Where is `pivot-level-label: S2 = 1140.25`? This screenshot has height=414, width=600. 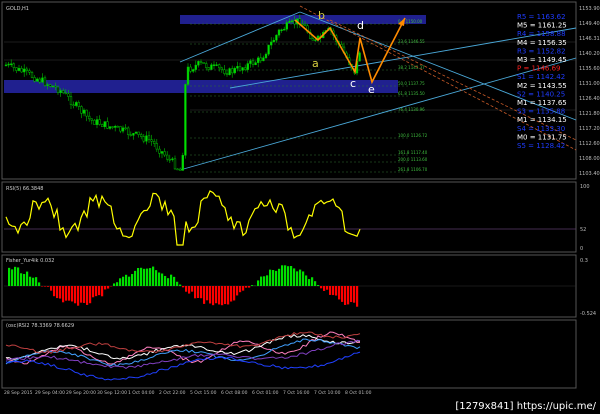 pivot-level-label: S2 = 1140.25 is located at coordinates (541, 94).